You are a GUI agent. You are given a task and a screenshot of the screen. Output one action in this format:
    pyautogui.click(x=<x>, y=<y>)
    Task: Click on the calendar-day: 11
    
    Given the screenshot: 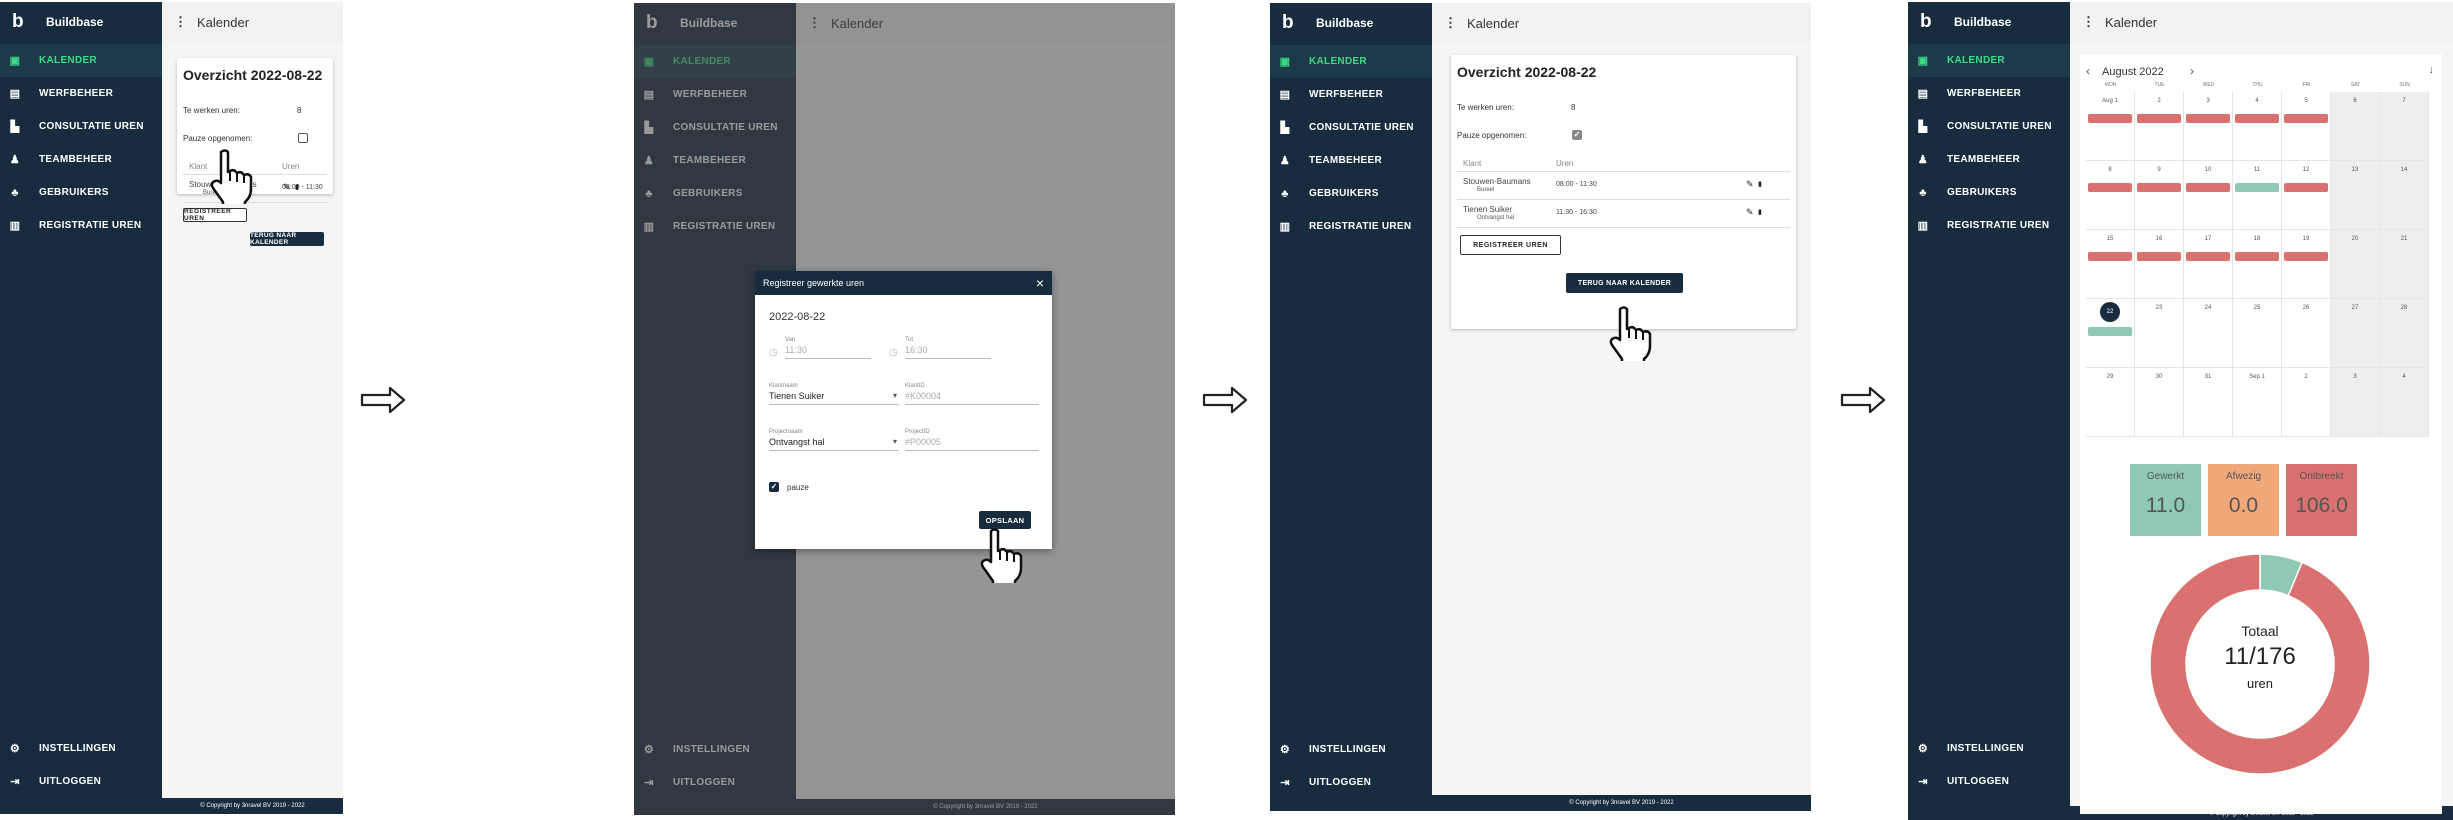 What is the action you would take?
    pyautogui.click(x=2257, y=195)
    